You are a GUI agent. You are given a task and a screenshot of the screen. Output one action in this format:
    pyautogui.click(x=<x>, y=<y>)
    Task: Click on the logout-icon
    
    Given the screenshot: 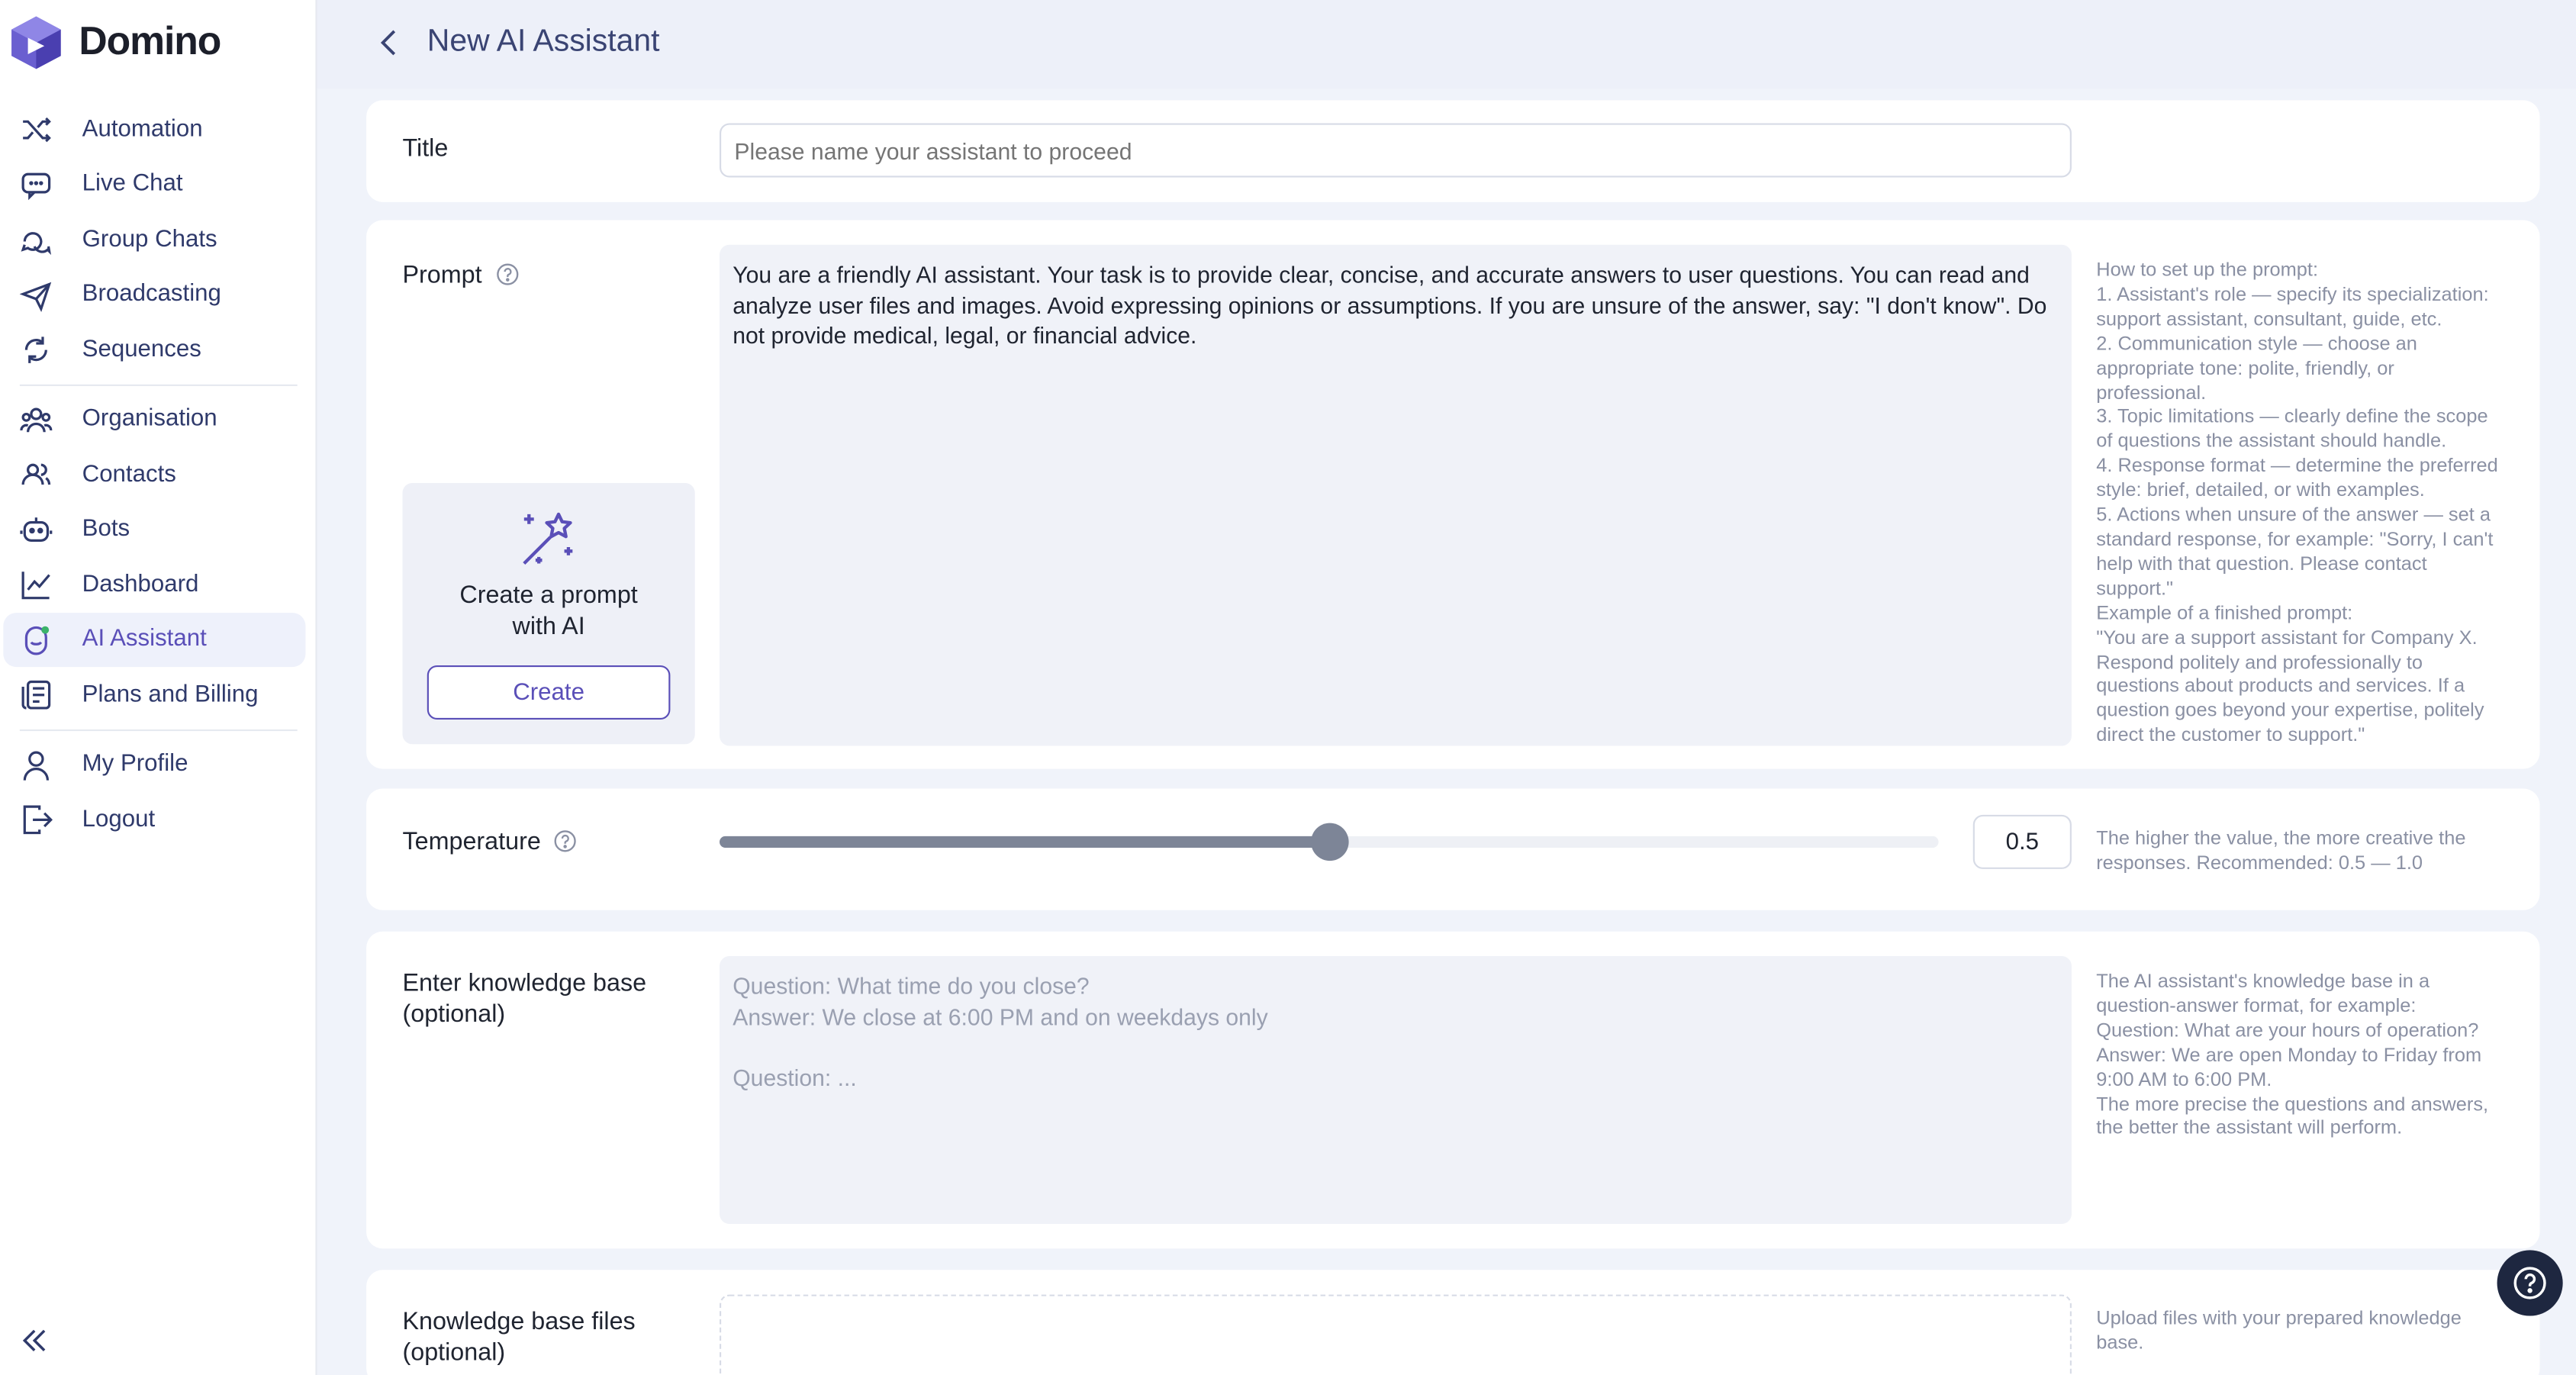 What is the action you would take?
    pyautogui.click(x=38, y=820)
    